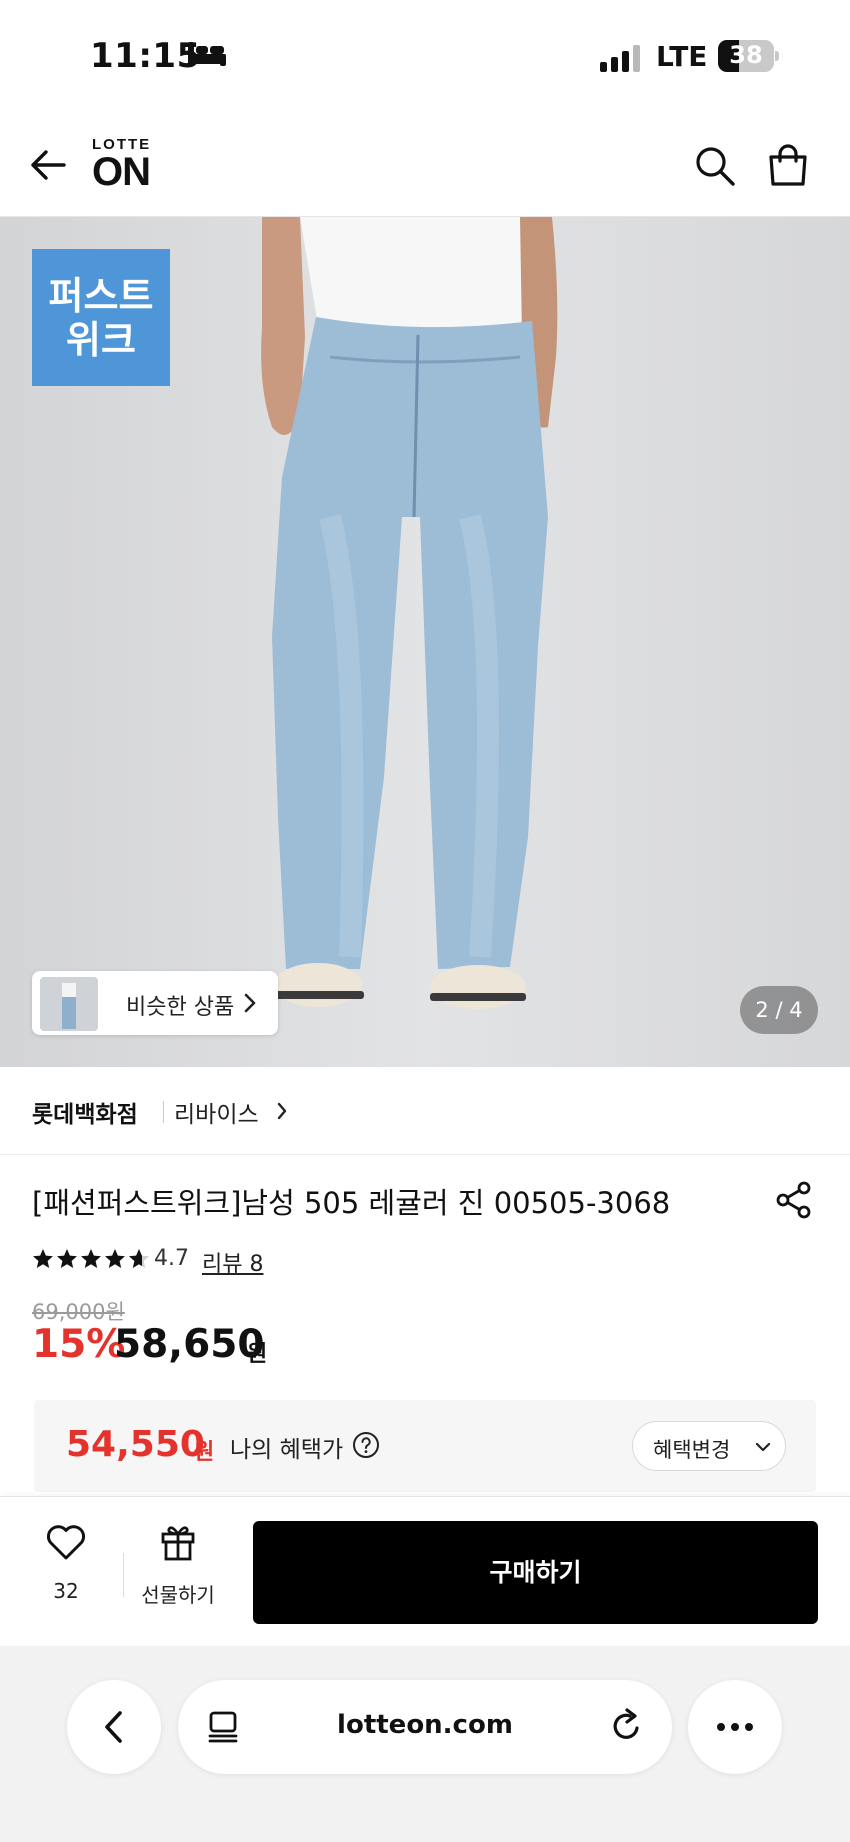 The height and width of the screenshot is (1842, 850). Describe the element at coordinates (91, 1258) in the screenshot. I see `star-rating-icon` at that location.